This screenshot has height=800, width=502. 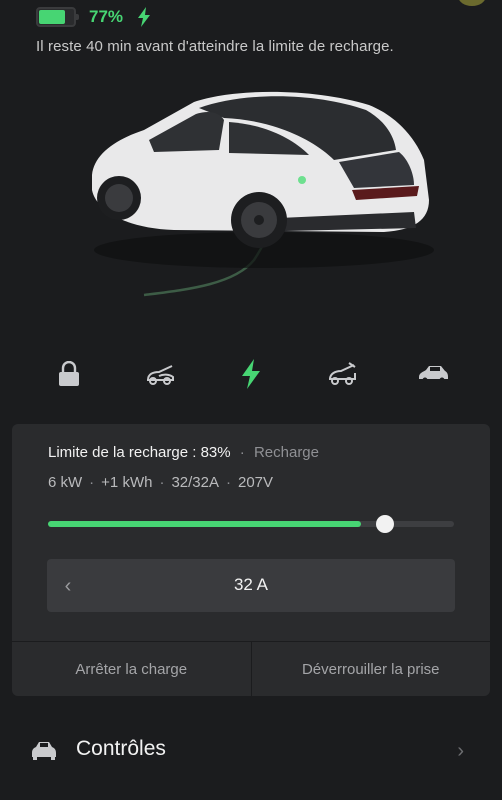 I want to click on charge-icon, so click(x=251, y=374).